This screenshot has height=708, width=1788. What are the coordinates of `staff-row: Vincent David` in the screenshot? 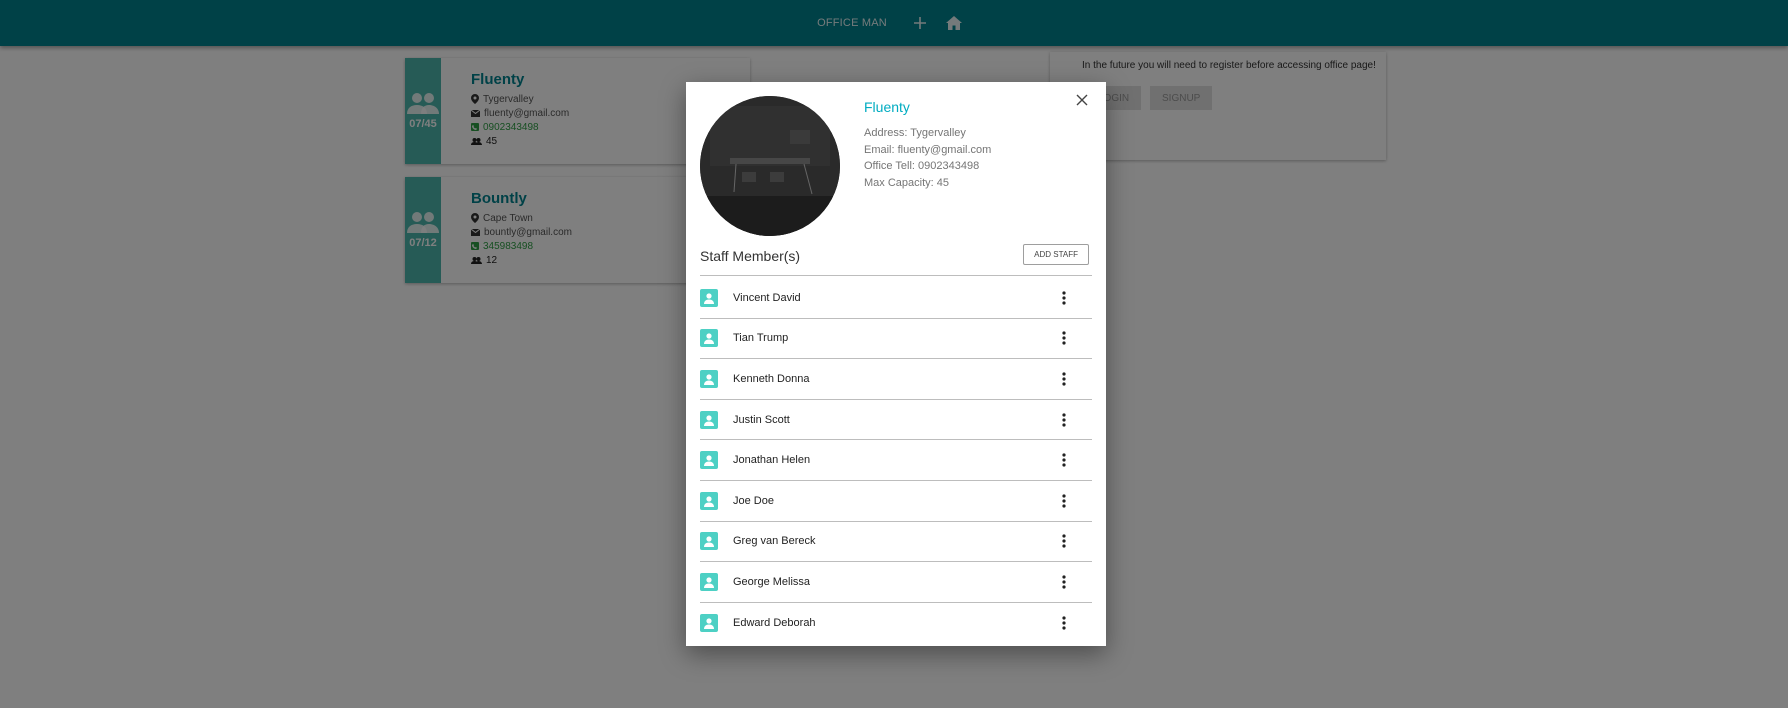 It's located at (896, 298).